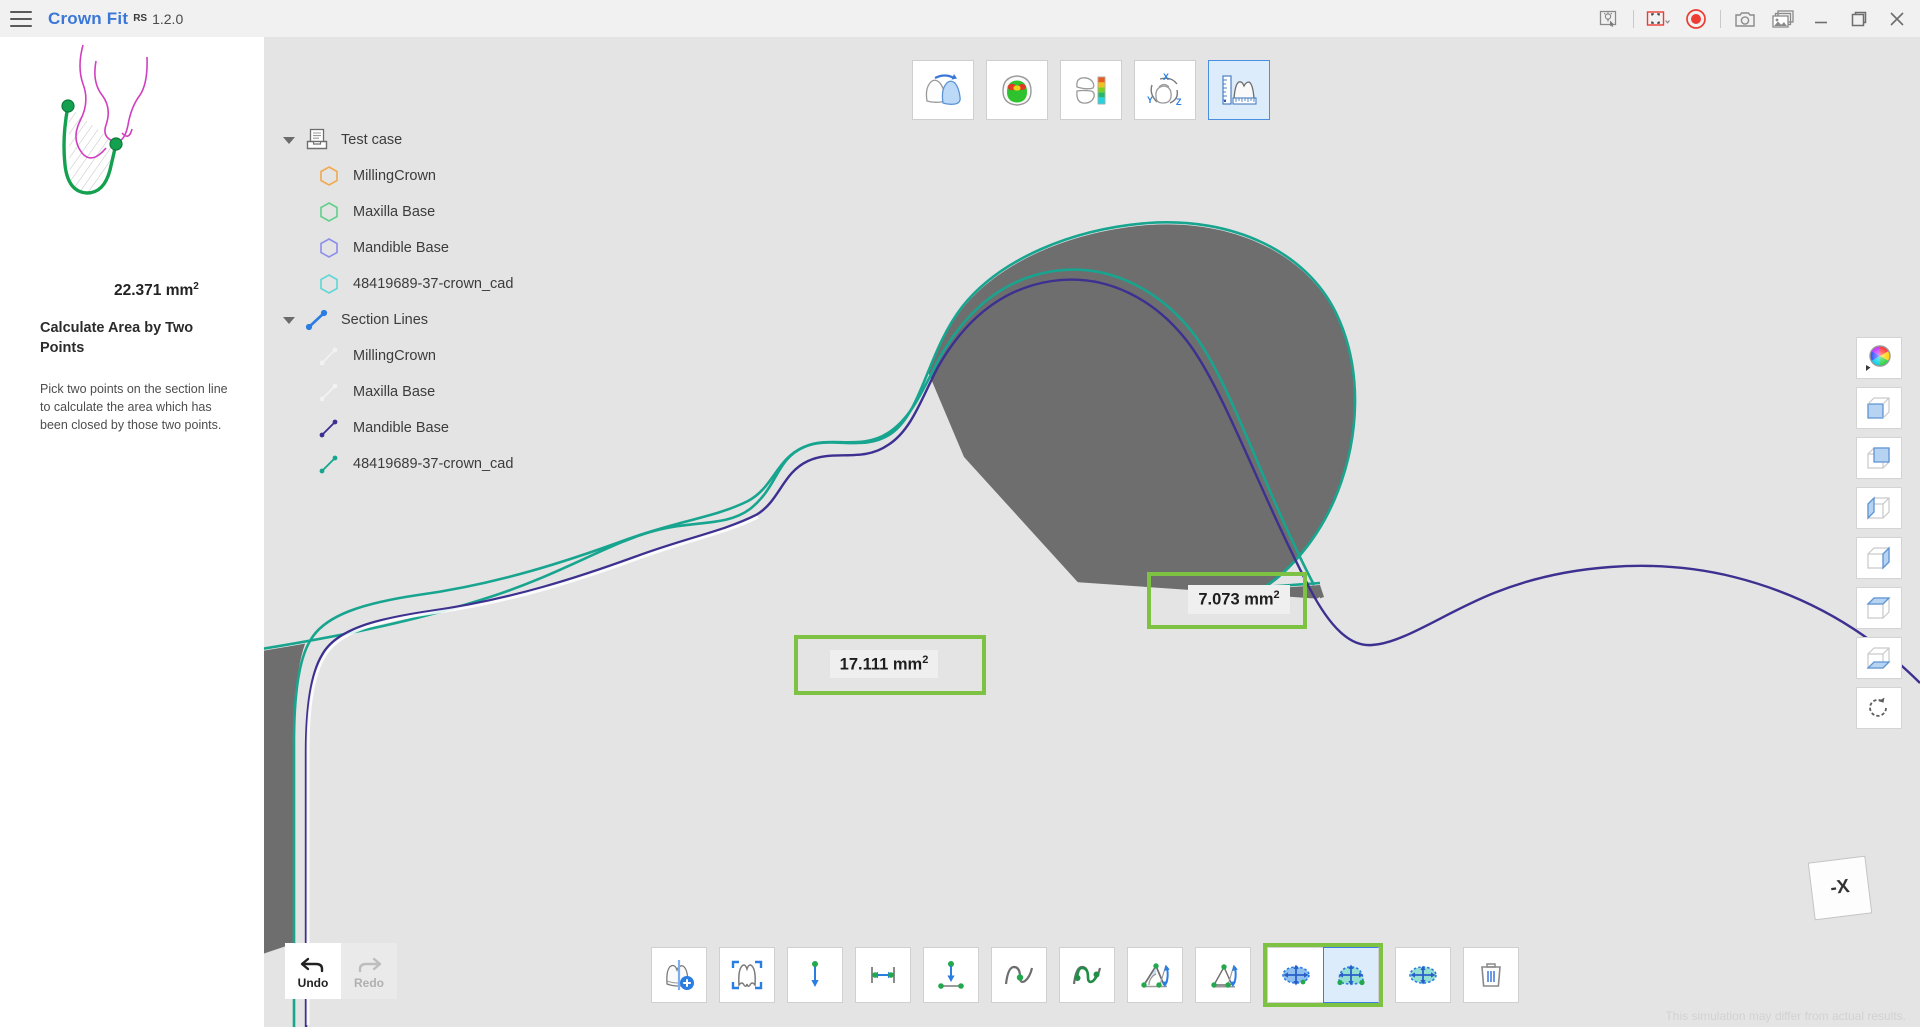 The width and height of the screenshot is (1920, 1027). I want to click on fit-section-icon, so click(747, 975).